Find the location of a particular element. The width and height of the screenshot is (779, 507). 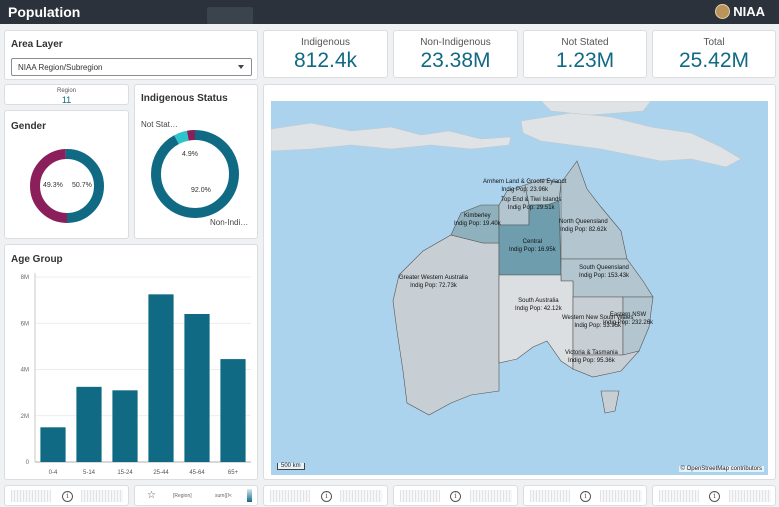

y-tick-label: 0 is located at coordinates (28, 463).